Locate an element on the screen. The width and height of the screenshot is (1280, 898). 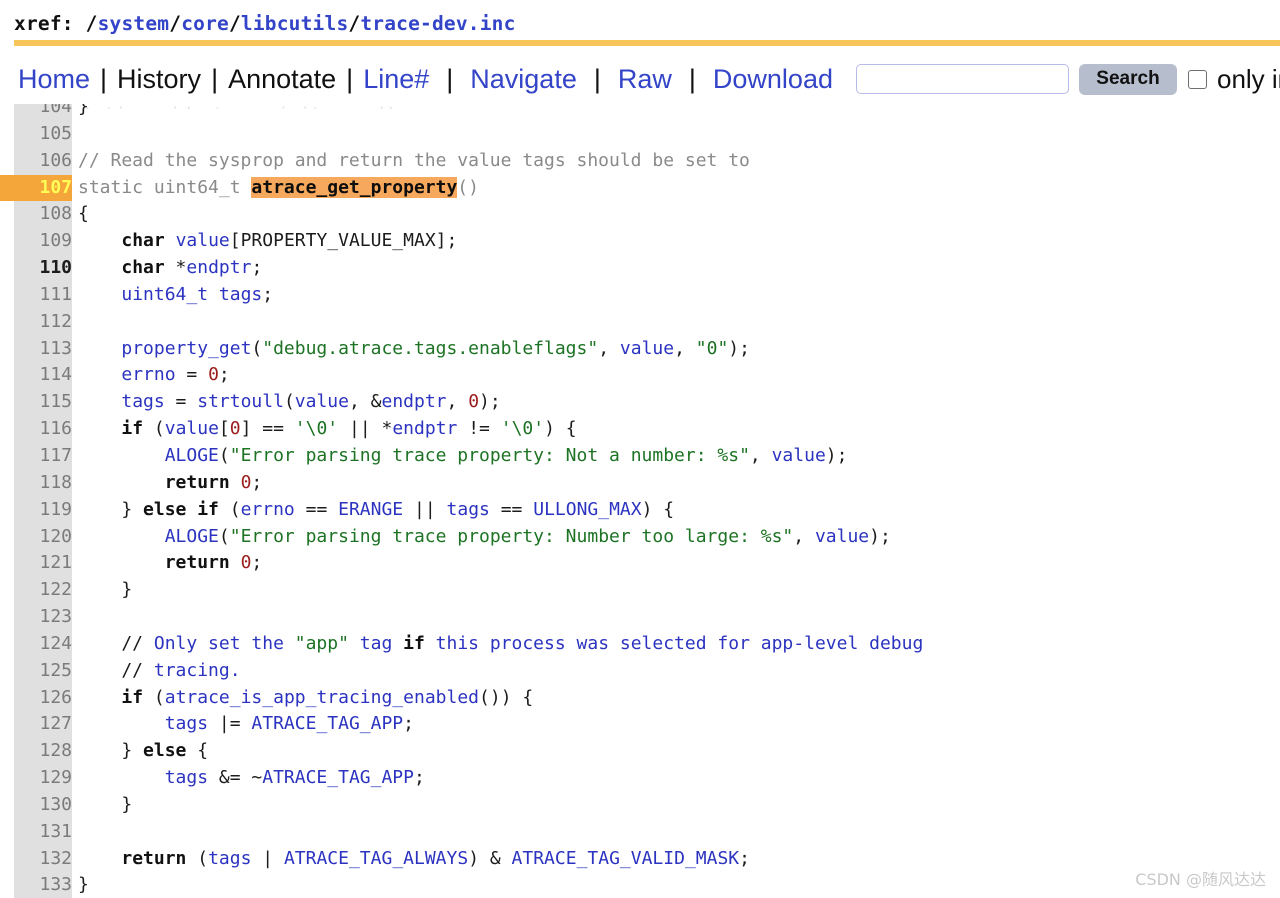
line-number: 127 is located at coordinates (36, 724).